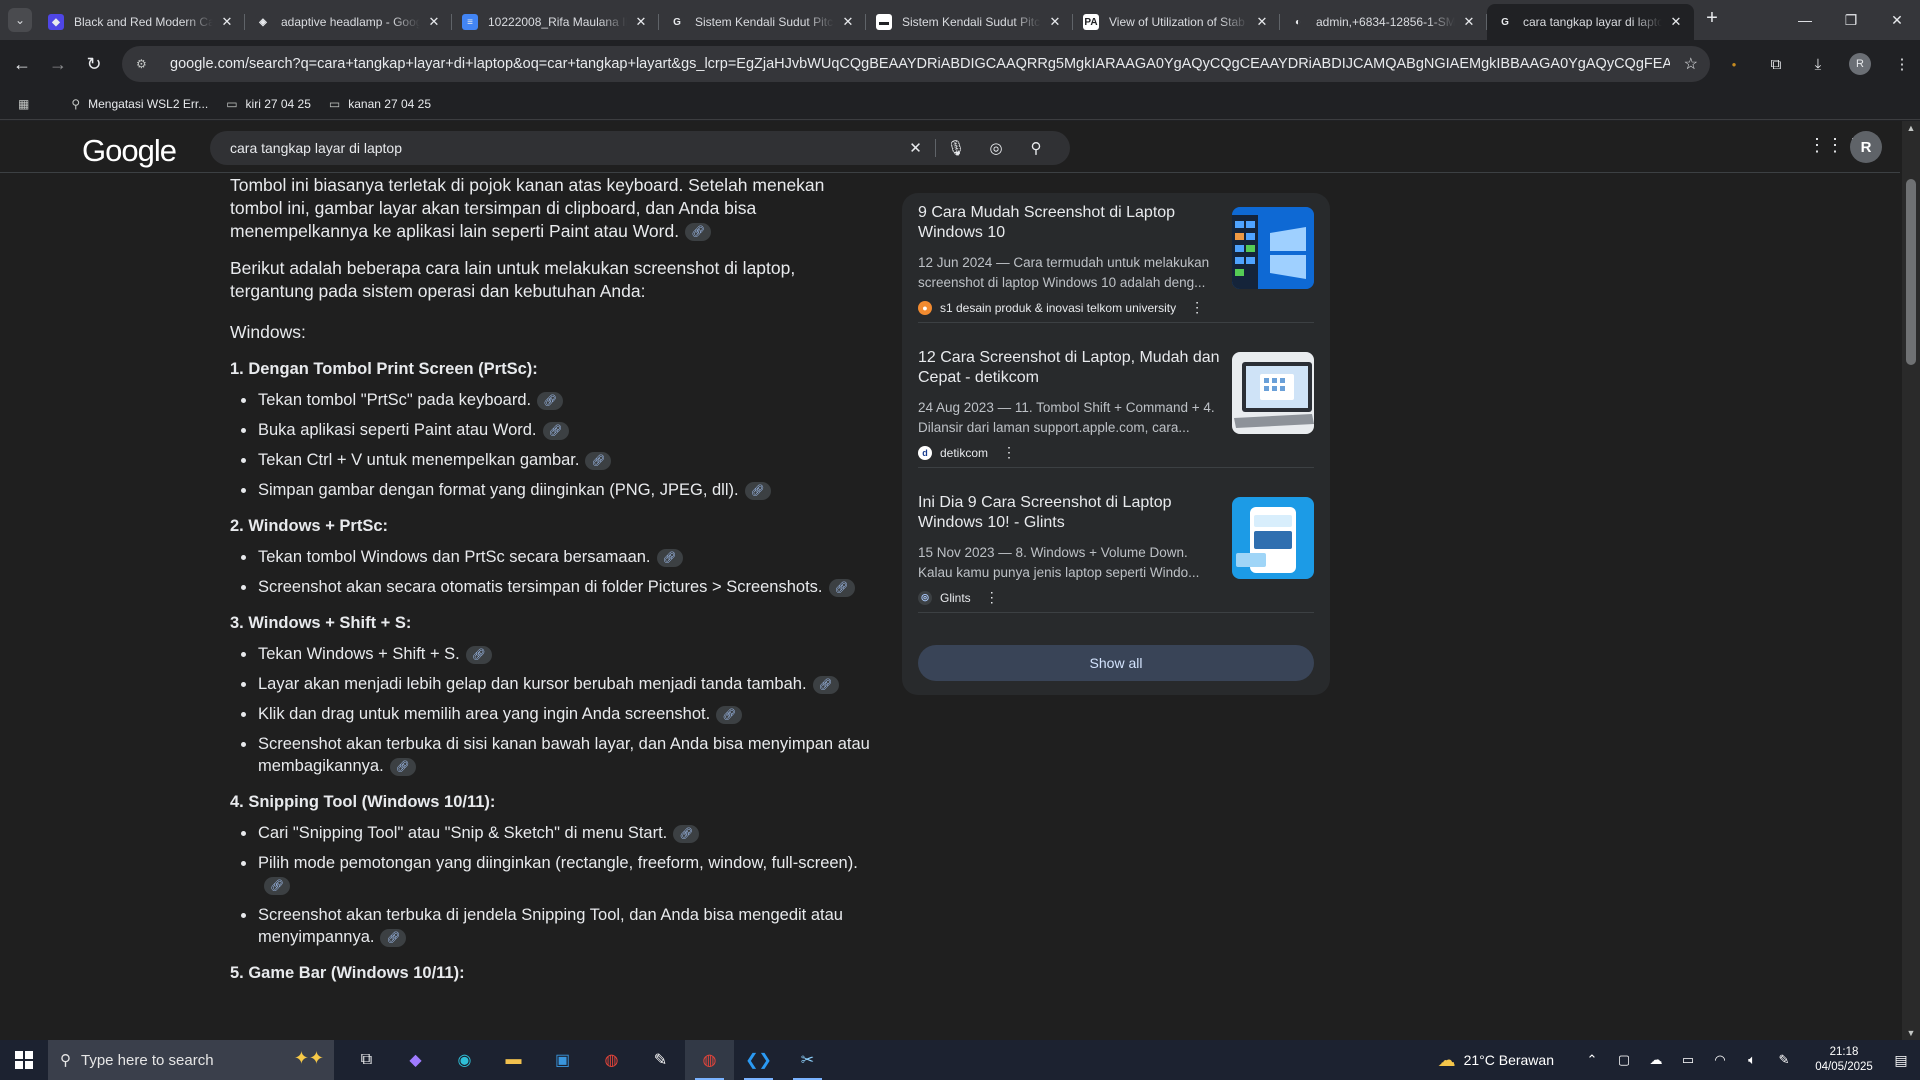 This screenshot has height=1080, width=1920. What do you see at coordinates (316, 148) in the screenshot?
I see `search-input: cara tangkap layar di laptop` at bounding box center [316, 148].